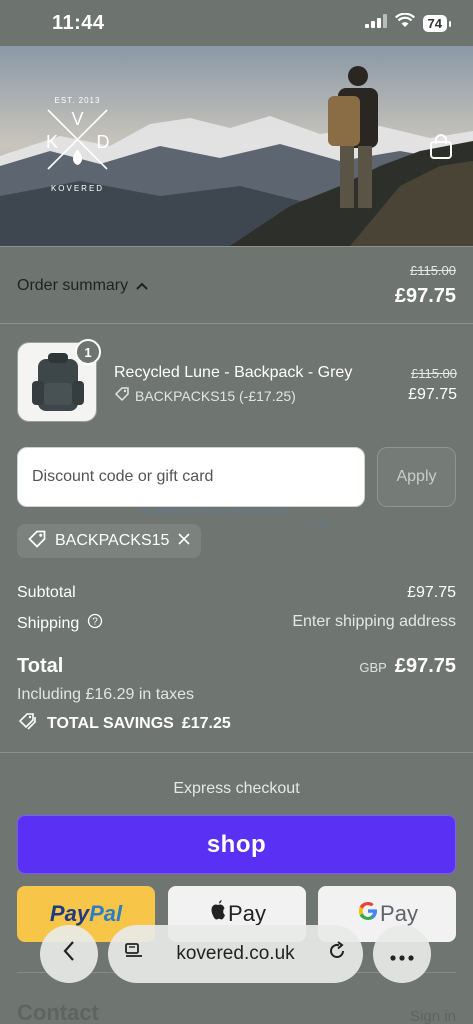  I want to click on shop-pay-button: shop, so click(236, 844).